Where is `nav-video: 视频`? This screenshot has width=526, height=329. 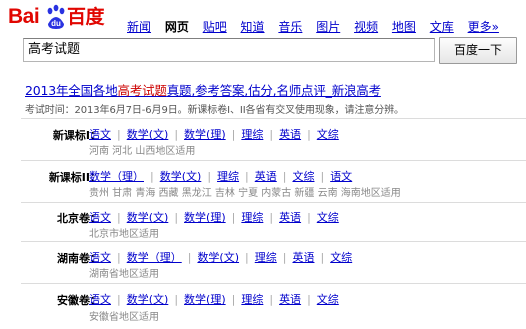
nav-video: 视频 is located at coordinates (366, 27).